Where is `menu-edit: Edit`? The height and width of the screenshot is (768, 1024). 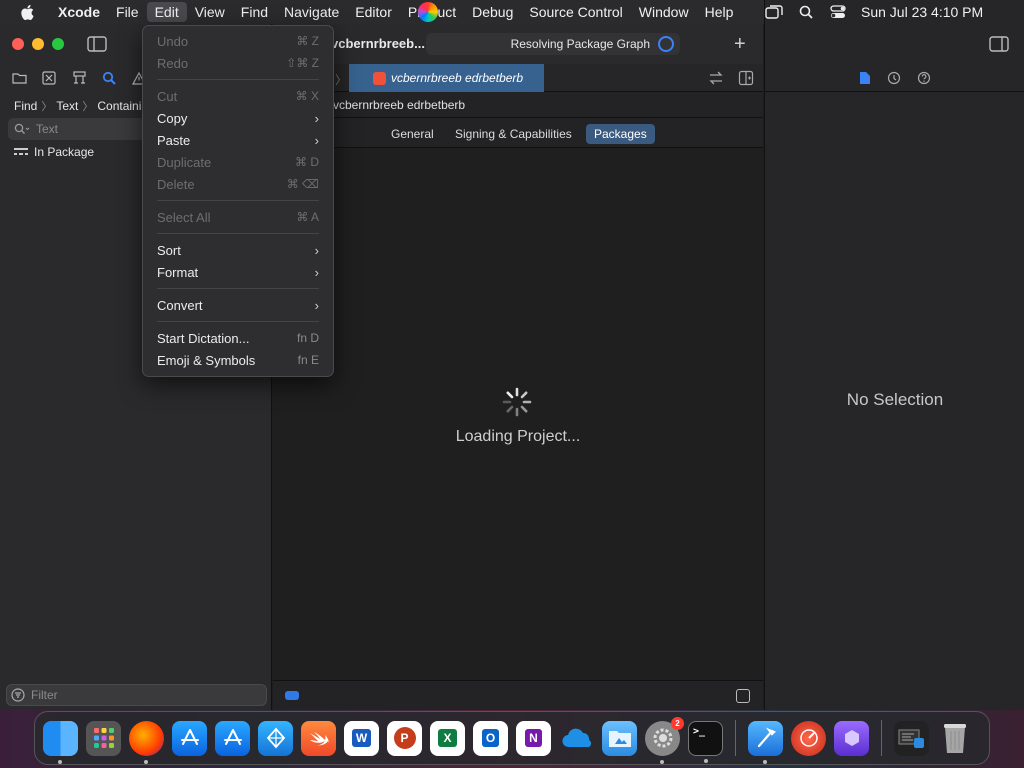 menu-edit: Edit is located at coordinates (166, 12).